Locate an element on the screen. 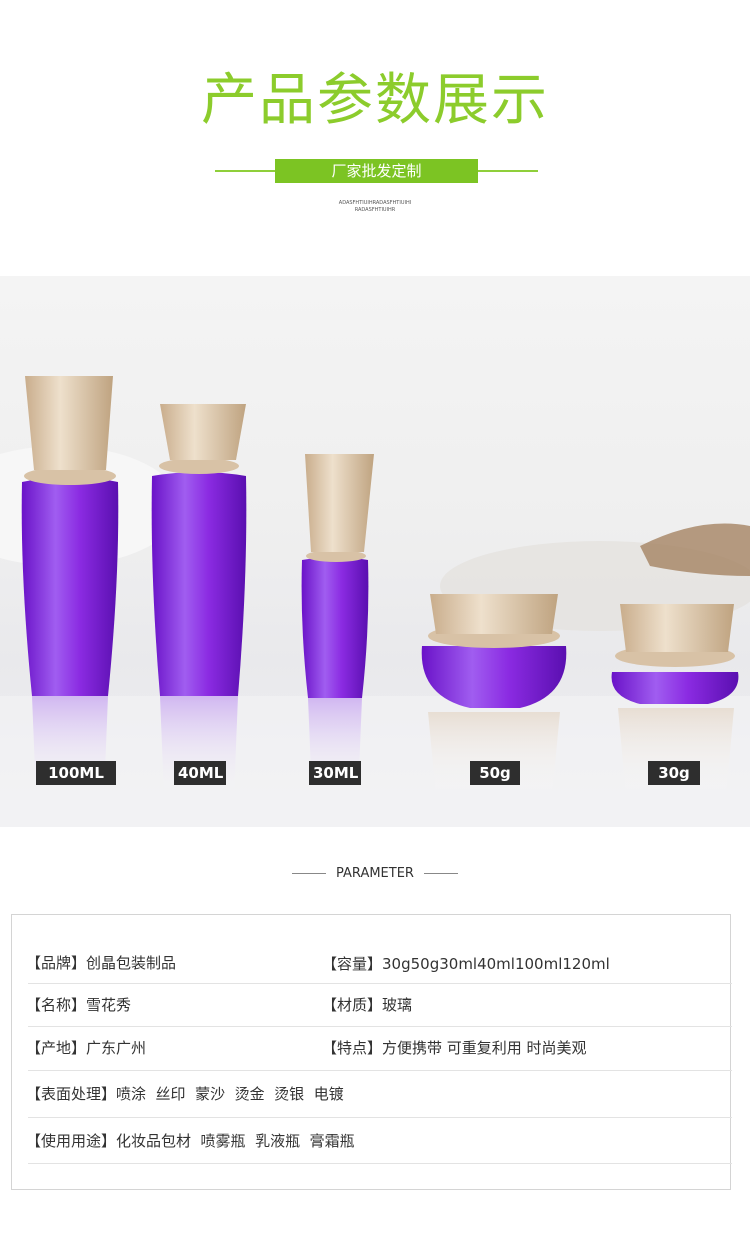  divider-right is located at coordinates (507, 171).